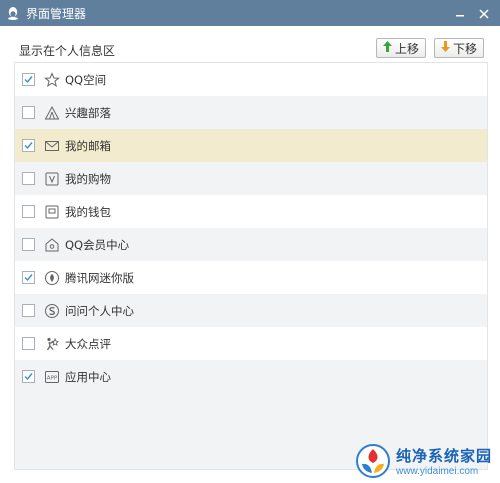 The image size is (500, 483). What do you see at coordinates (250, 13) in the screenshot?
I see `title-bar: 界面管理器` at bounding box center [250, 13].